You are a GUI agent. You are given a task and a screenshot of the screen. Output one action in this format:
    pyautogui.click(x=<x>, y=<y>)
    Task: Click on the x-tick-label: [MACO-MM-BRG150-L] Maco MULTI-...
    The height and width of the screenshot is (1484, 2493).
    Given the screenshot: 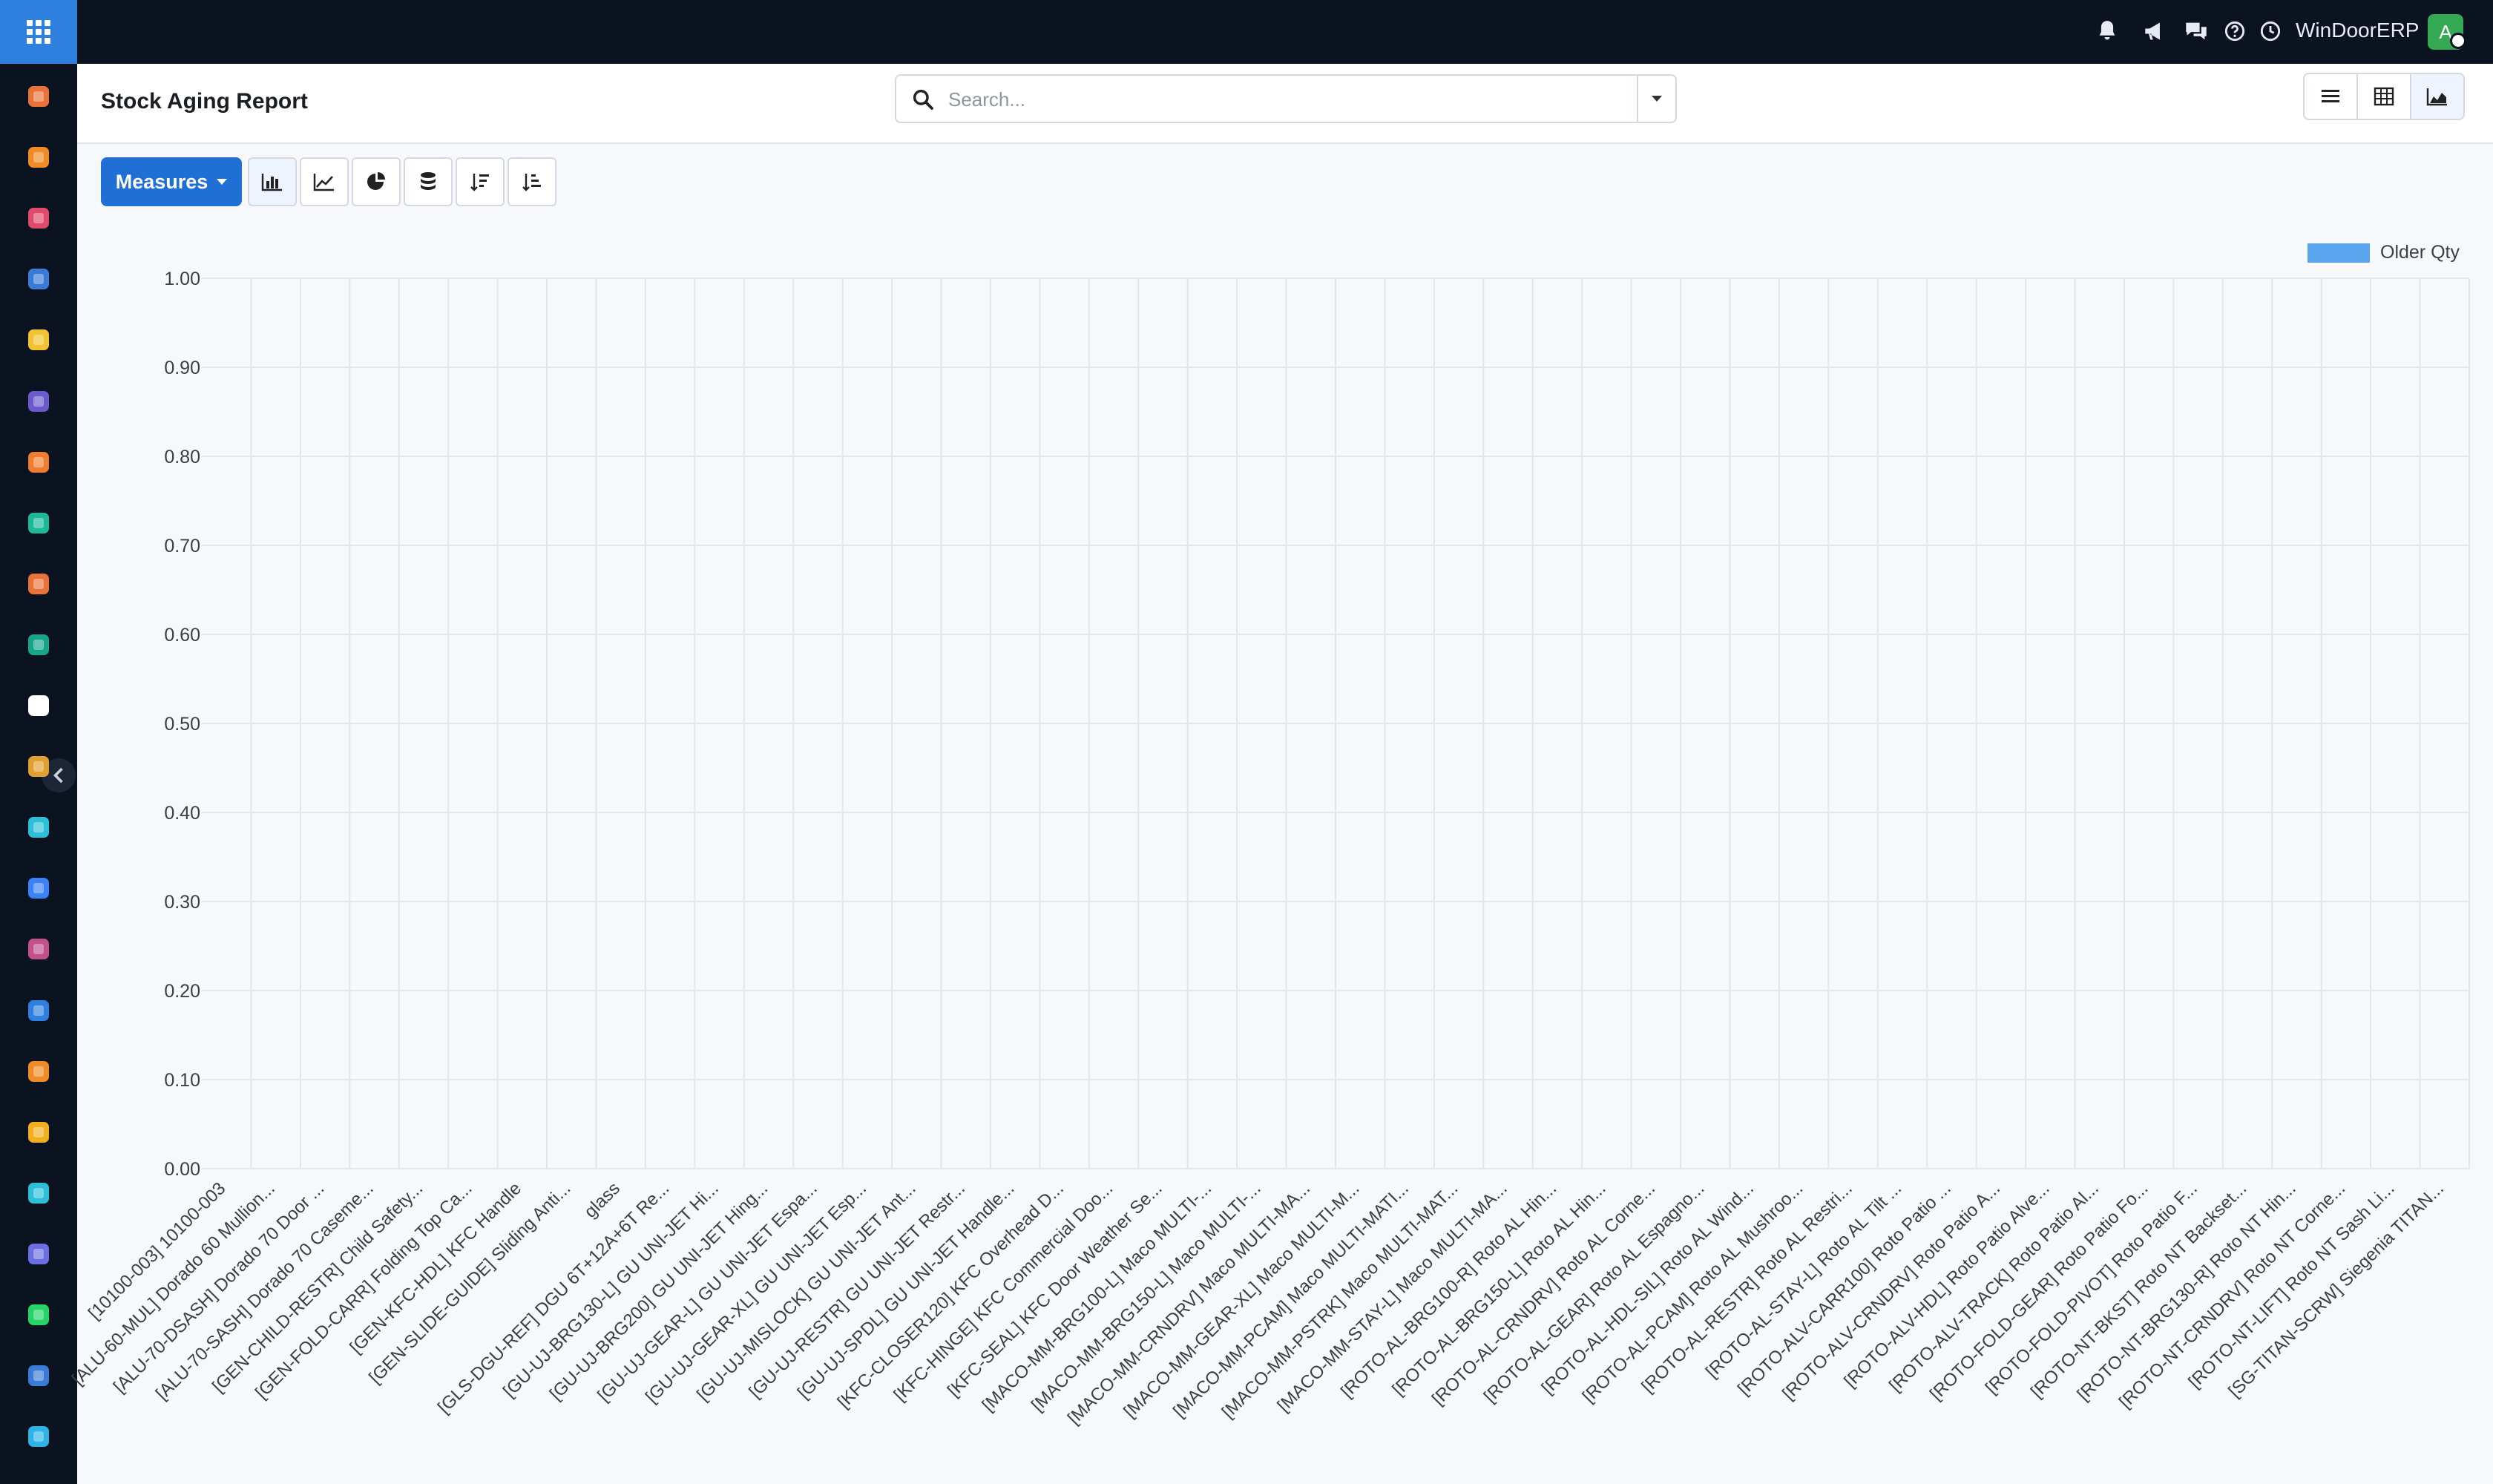 What is the action you would take?
    pyautogui.click(x=1146, y=1297)
    